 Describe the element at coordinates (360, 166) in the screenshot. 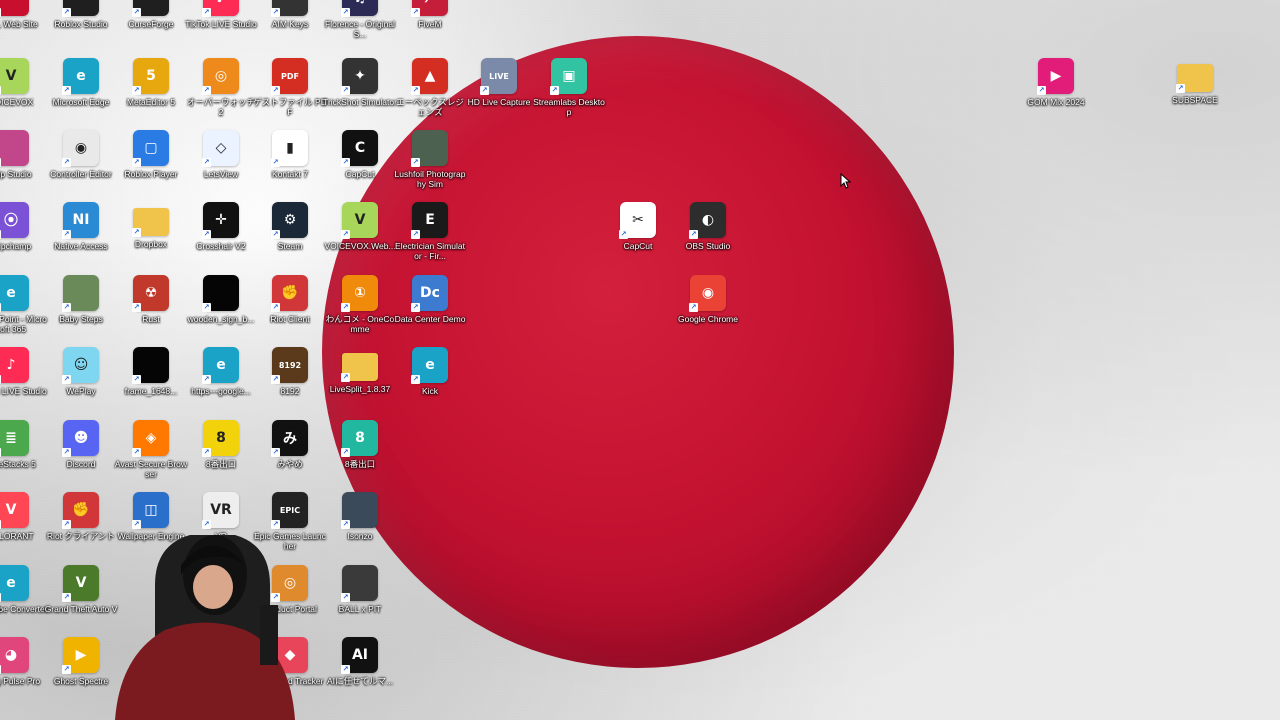

I see `desktop-icon: C ↗ CapCut` at that location.